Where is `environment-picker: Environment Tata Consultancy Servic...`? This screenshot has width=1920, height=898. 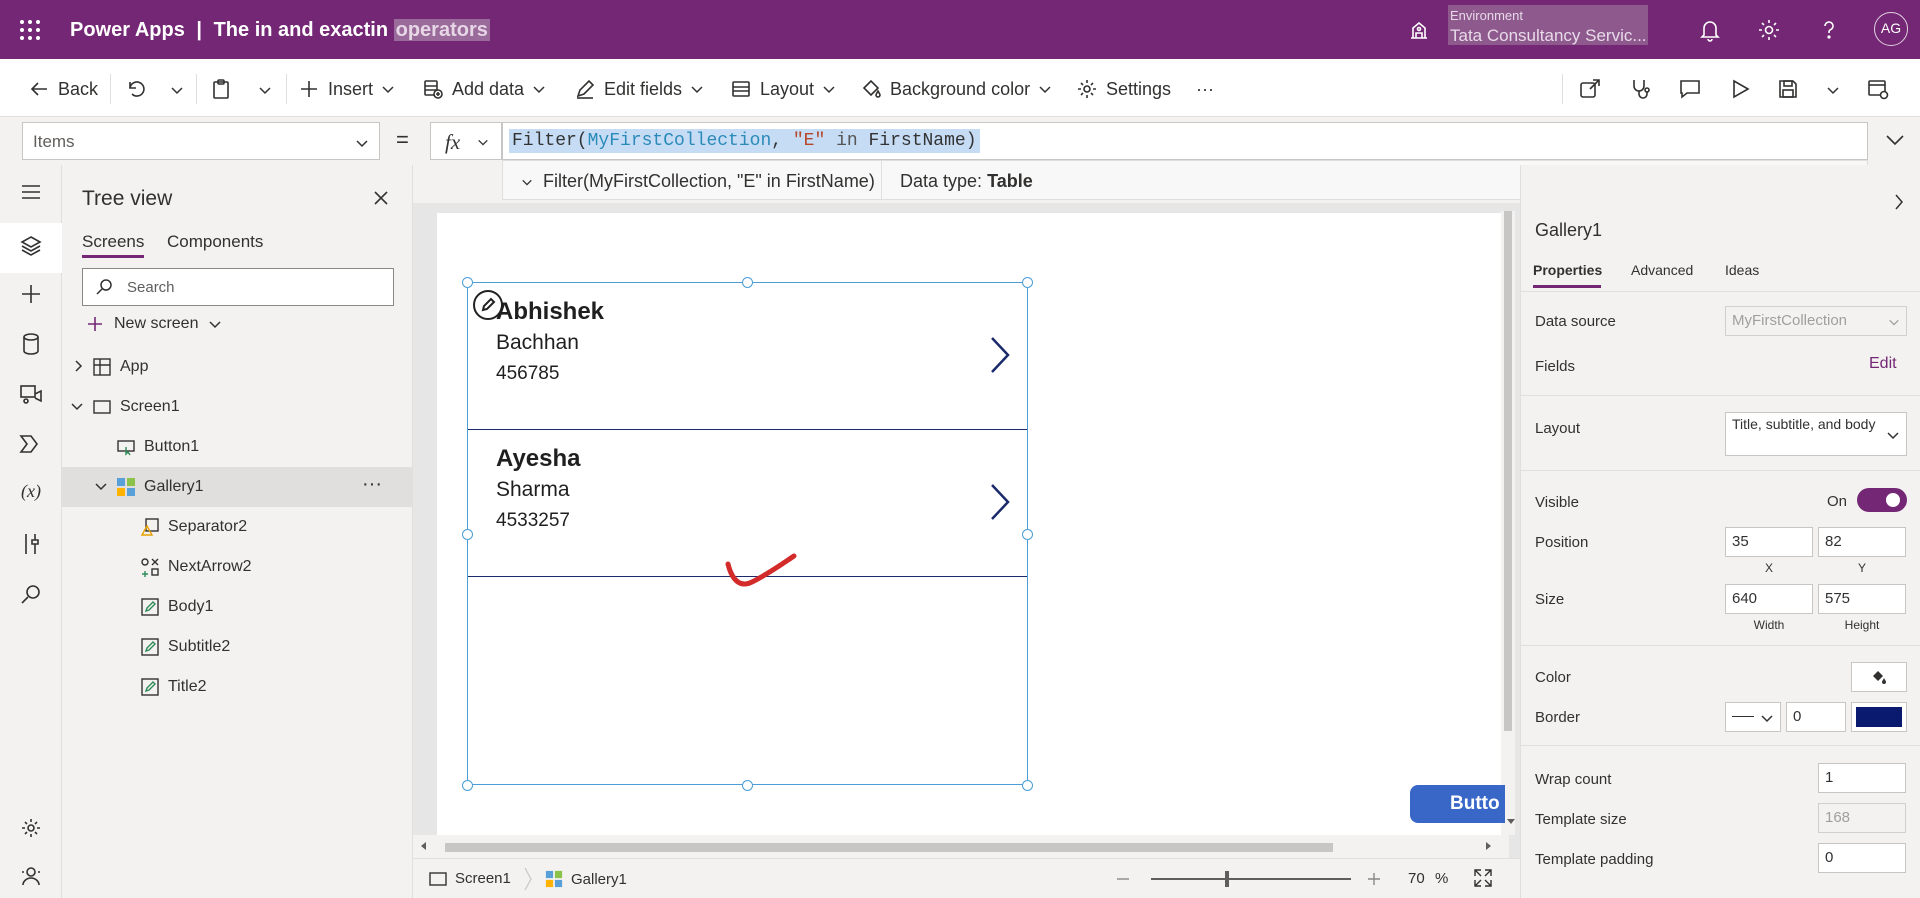
environment-picker: Environment Tata Consultancy Servic... is located at coordinates (1548, 25).